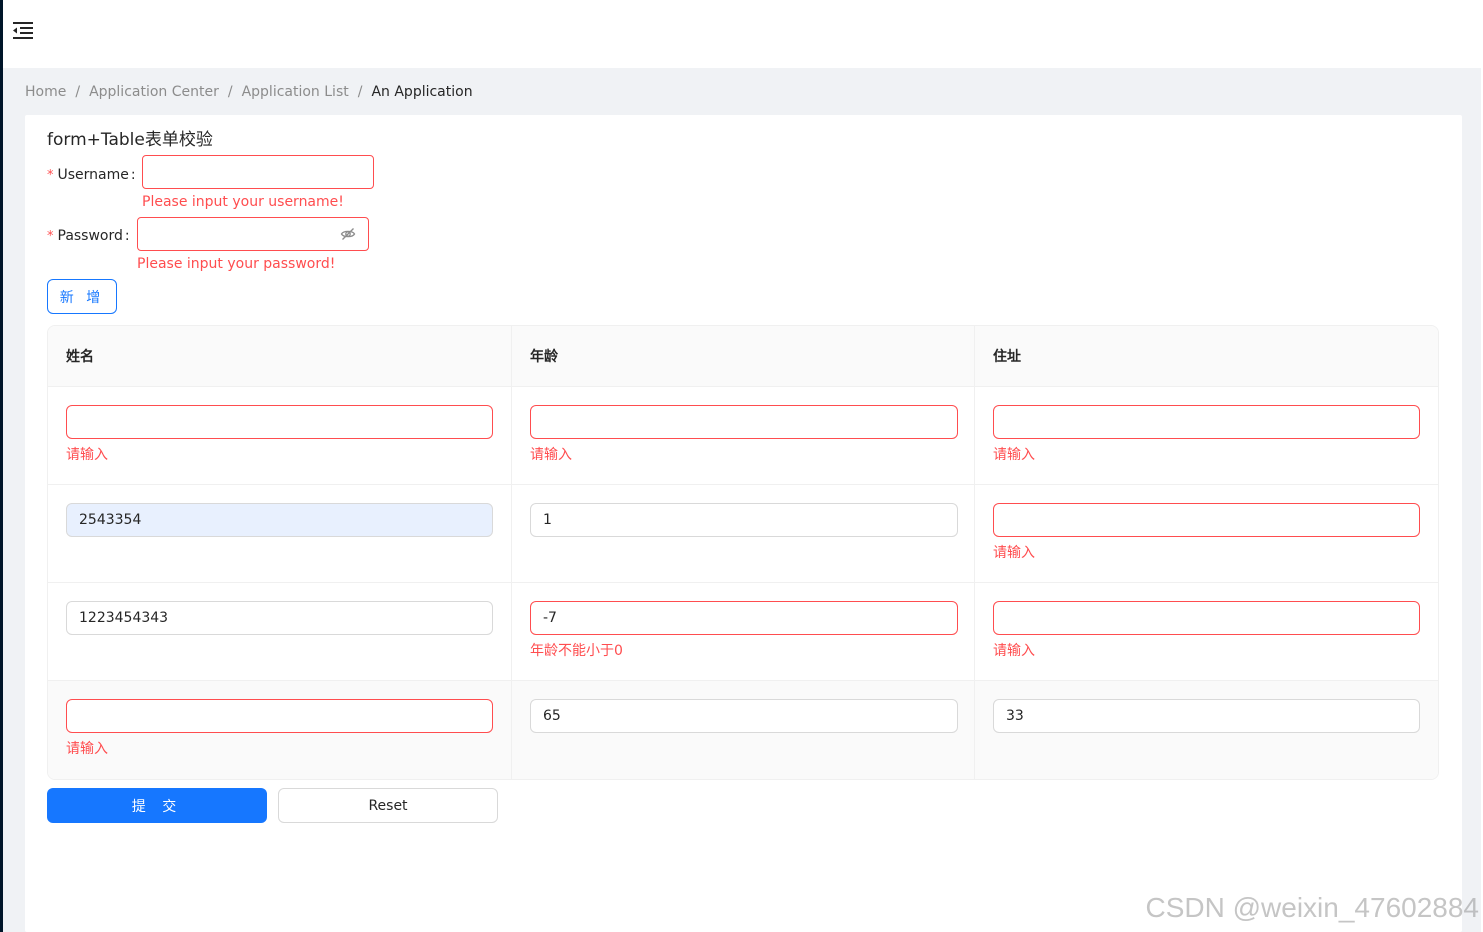  I want to click on breadcrumb-application-list: Application List, so click(295, 92).